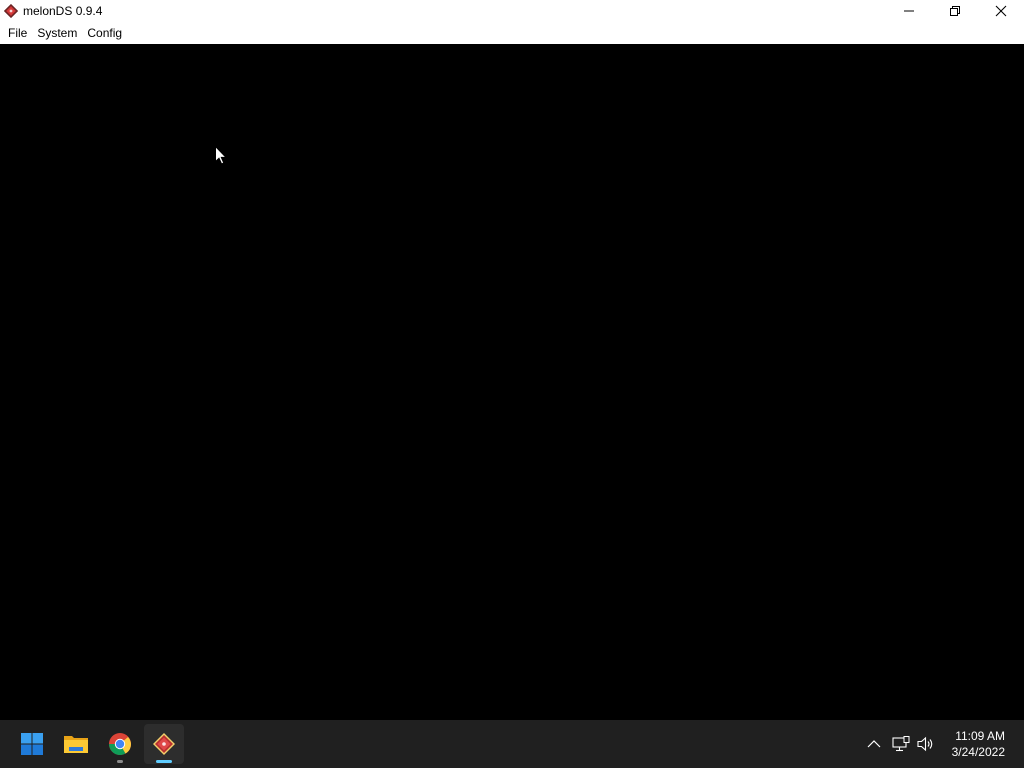  I want to click on show-hidden-icons-button, so click(874, 744).